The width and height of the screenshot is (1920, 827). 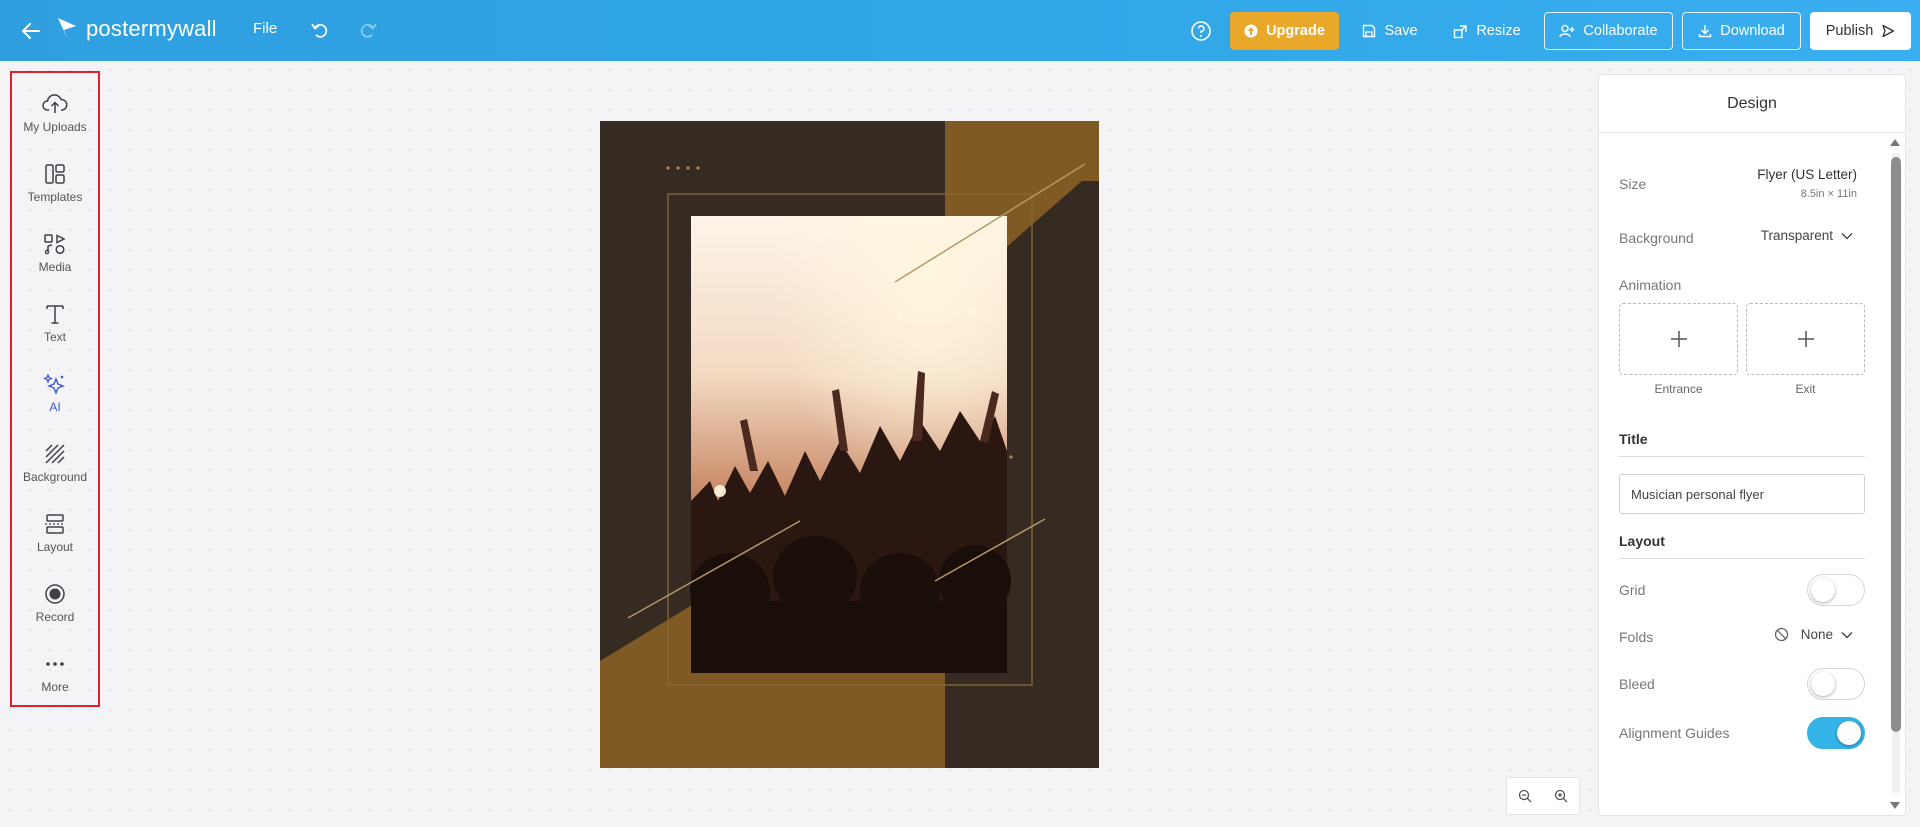 What do you see at coordinates (55, 664) in the screenshot?
I see `more-dots-icon` at bounding box center [55, 664].